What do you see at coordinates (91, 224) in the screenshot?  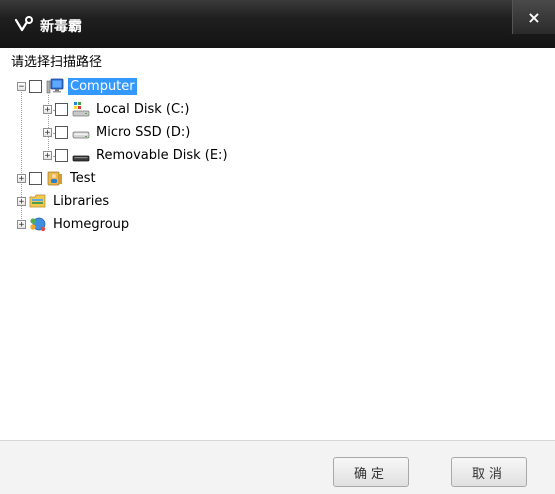 I see `homegroup-label: Homegroup` at bounding box center [91, 224].